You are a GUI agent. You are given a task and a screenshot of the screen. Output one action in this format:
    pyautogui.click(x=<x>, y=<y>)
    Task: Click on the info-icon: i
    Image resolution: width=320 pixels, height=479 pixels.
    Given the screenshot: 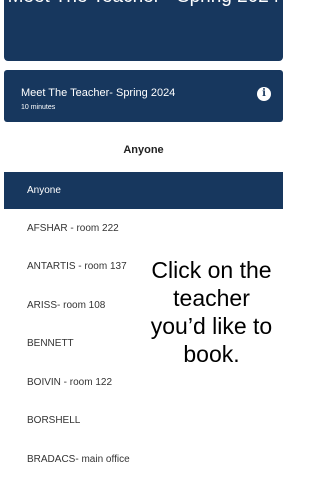 What is the action you would take?
    pyautogui.click(x=264, y=94)
    